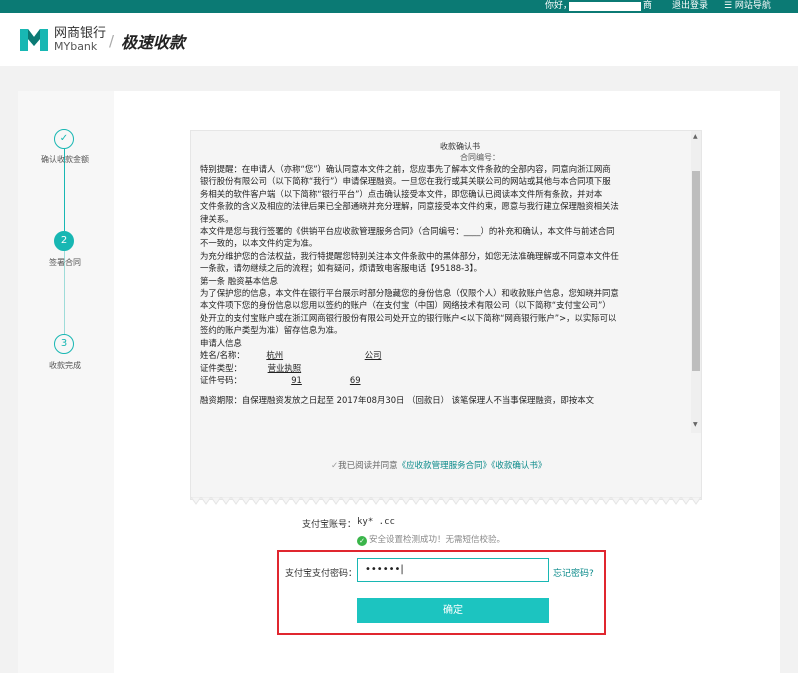  I want to click on logo-en-text: MYbank, so click(76, 46).